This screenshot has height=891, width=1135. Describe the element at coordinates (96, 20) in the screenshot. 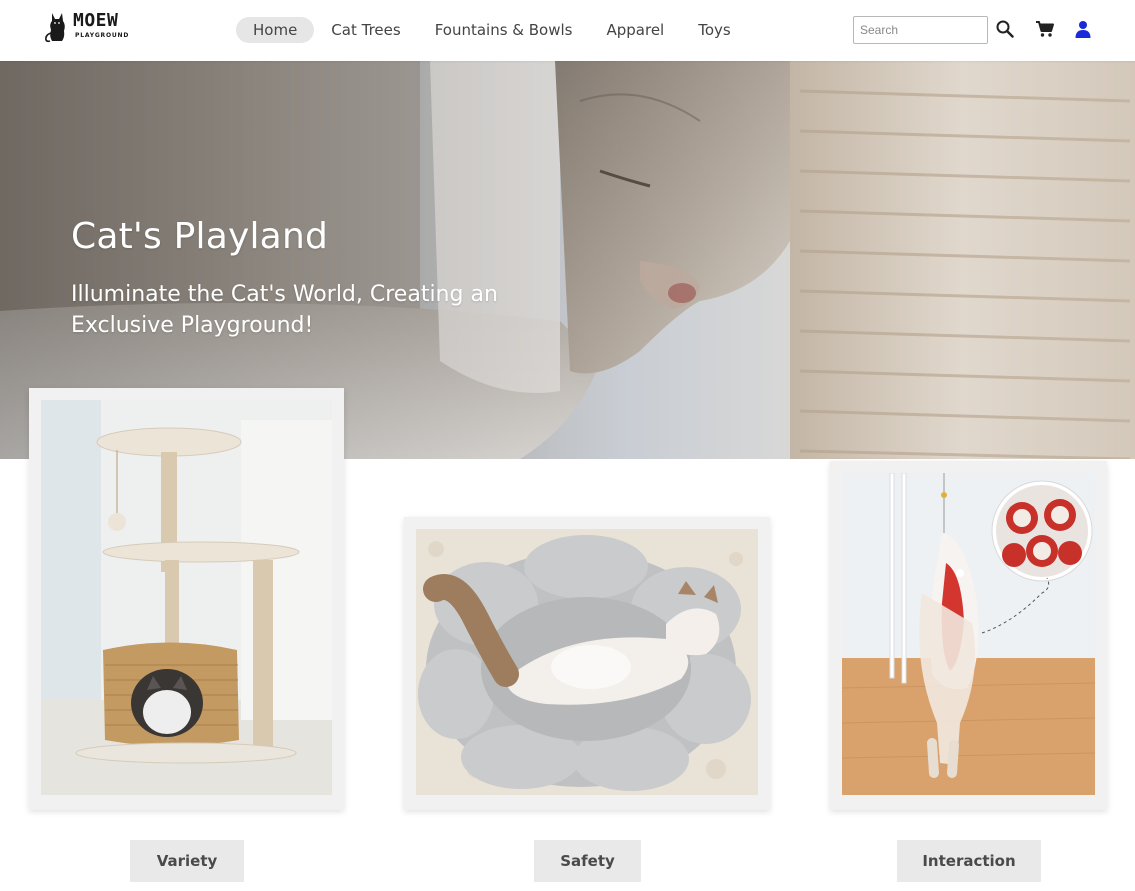

I see `brand-name: MOEW` at that location.